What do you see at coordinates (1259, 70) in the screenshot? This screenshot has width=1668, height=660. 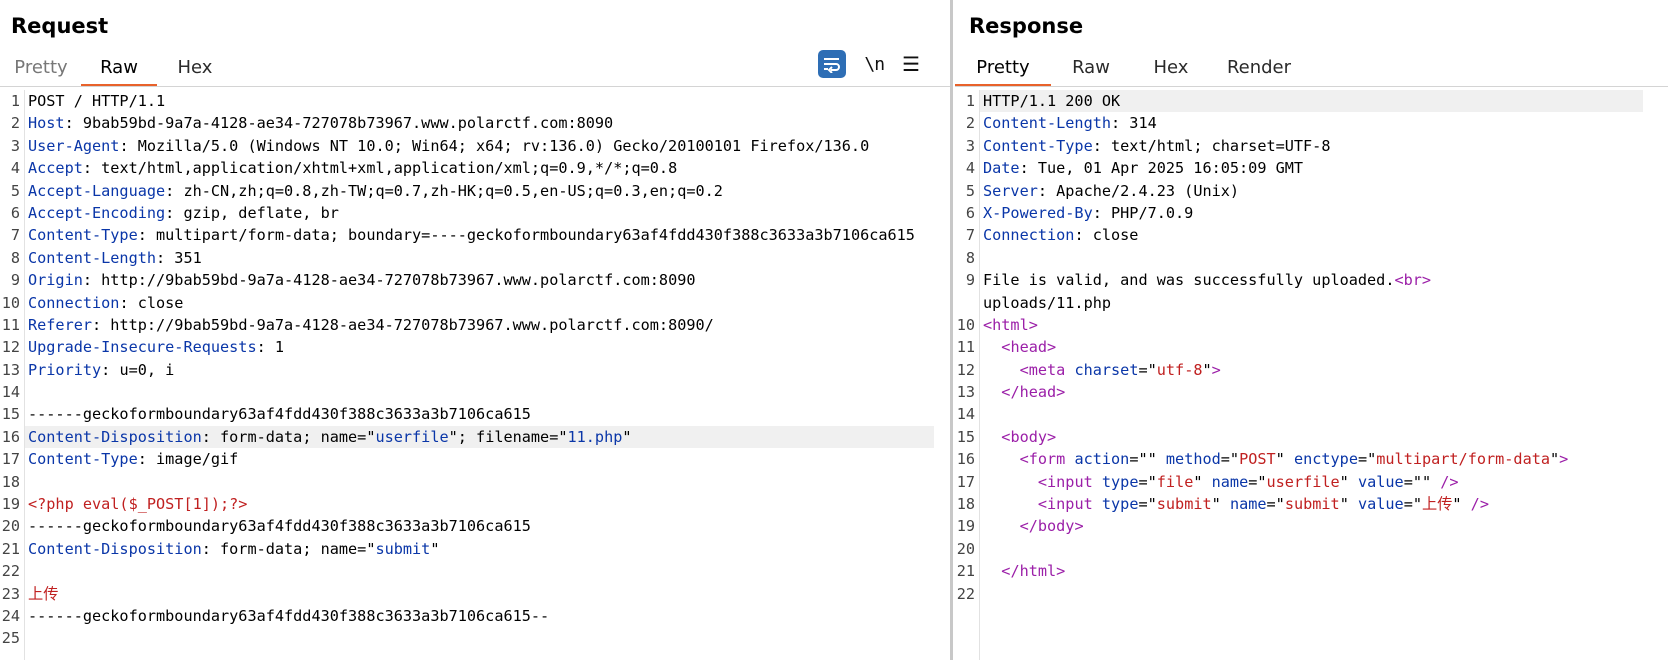 I see `response-tab-render: Render` at bounding box center [1259, 70].